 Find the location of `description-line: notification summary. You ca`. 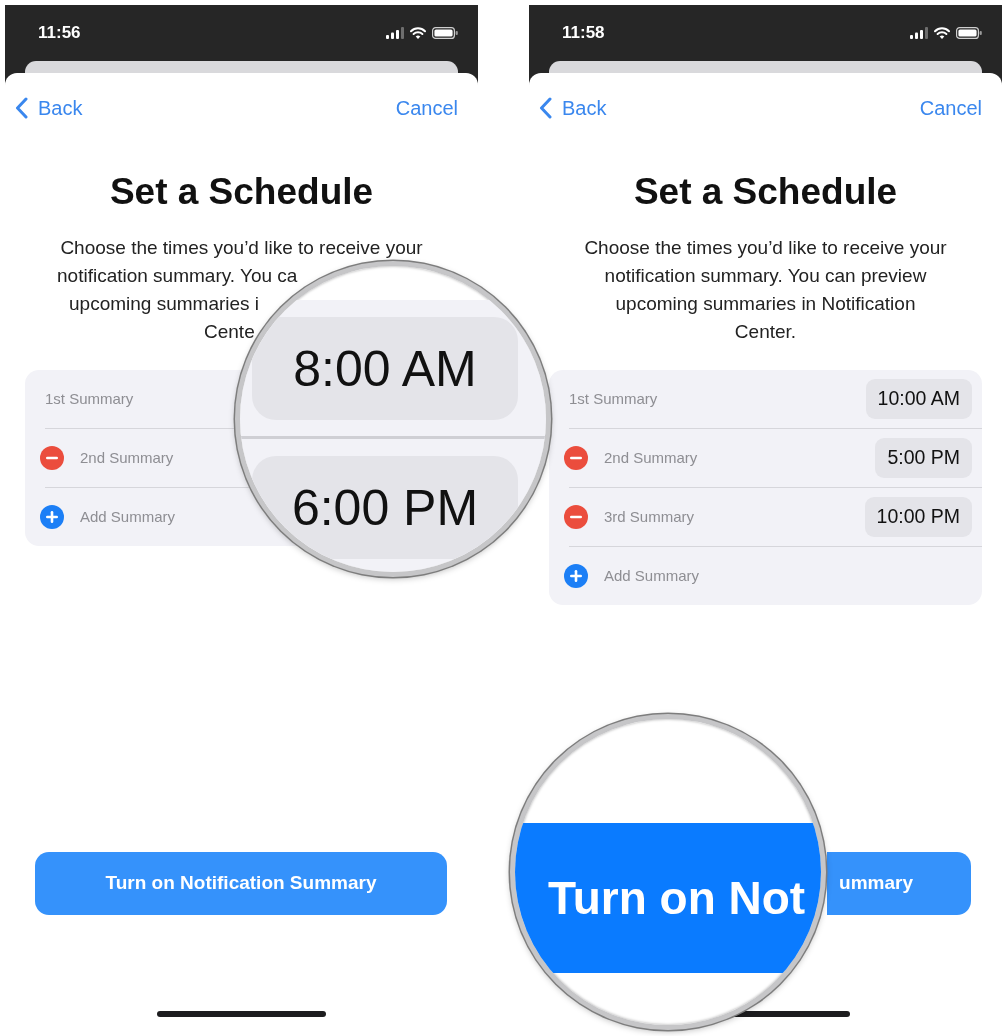

description-line: notification summary. You ca is located at coordinates (177, 276).